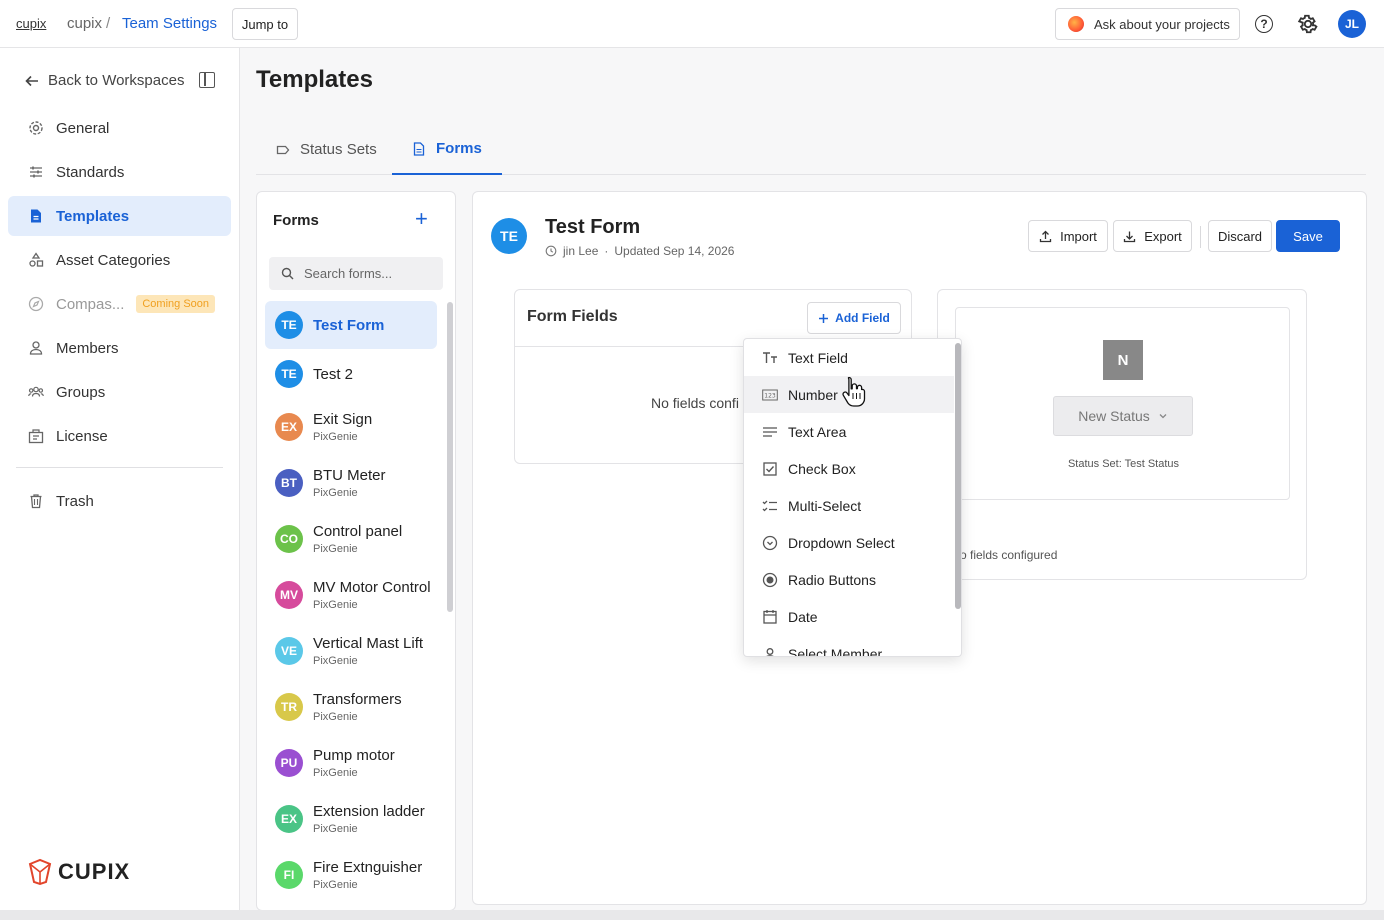 The height and width of the screenshot is (920, 1384). Describe the element at coordinates (592, 227) in the screenshot. I see `form-title: Test Form` at that location.